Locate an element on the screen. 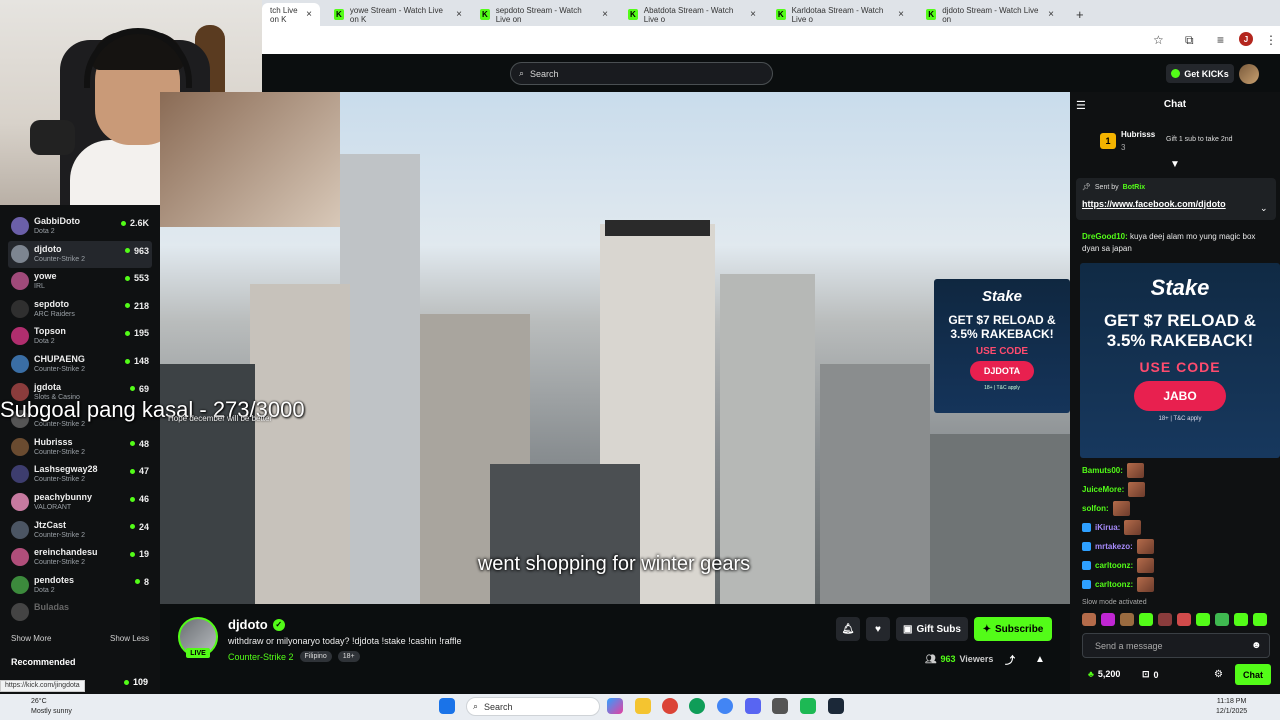 This screenshot has width=1280, height=720. settings-icon is located at coordinates (780, 706).